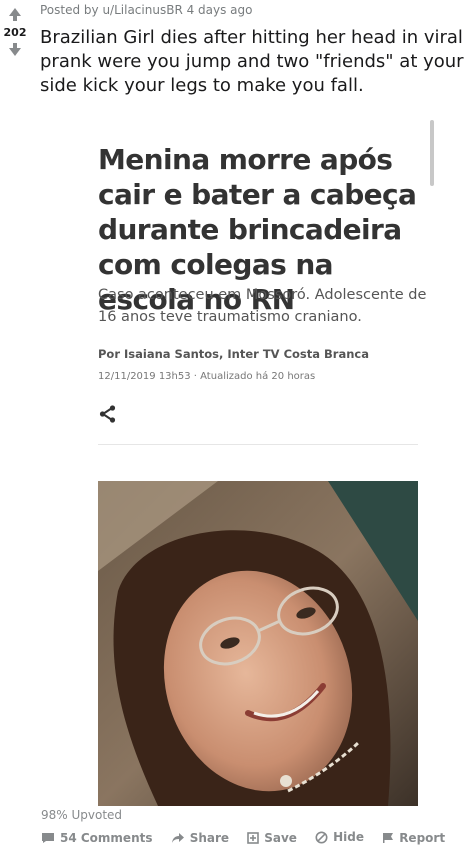  Describe the element at coordinates (82, 815) in the screenshot. I see `upvote-percentage: 98% Upvoted` at that location.